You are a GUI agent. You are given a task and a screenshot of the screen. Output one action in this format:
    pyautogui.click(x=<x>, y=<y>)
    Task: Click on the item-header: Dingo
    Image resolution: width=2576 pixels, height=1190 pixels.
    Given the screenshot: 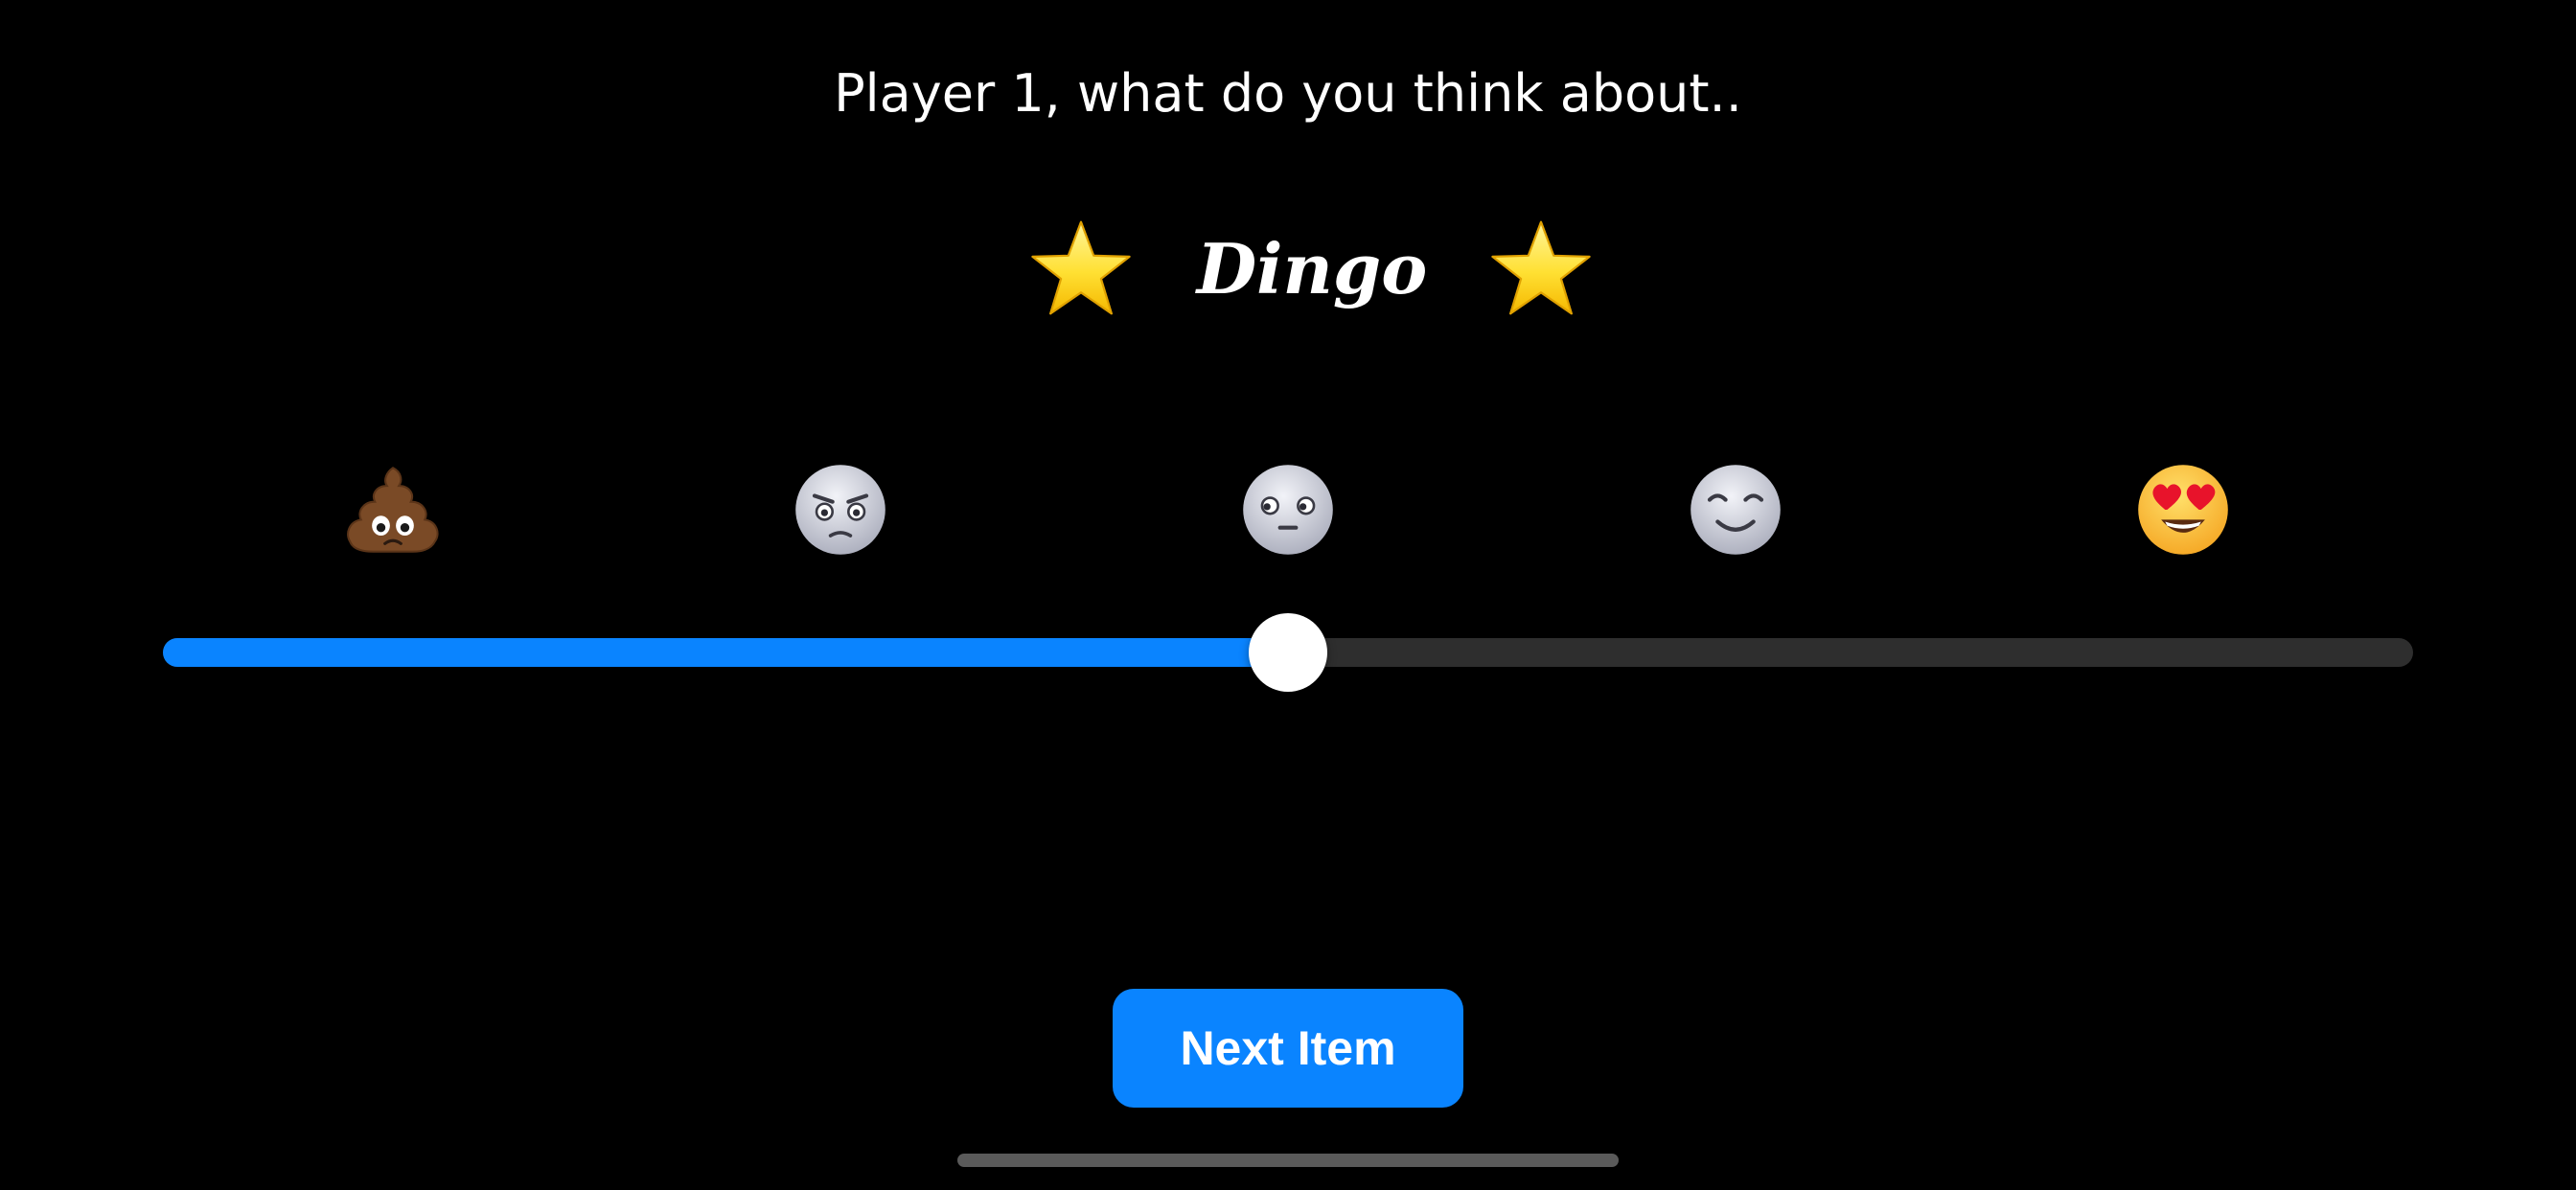 What is the action you would take?
    pyautogui.click(x=1288, y=269)
    